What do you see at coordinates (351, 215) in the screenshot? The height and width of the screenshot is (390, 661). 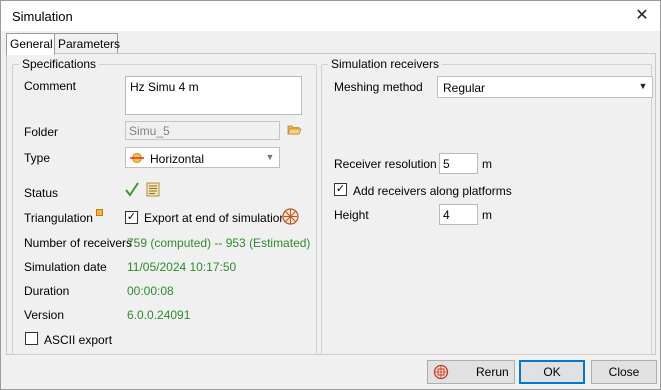 I see `height-label: Height` at bounding box center [351, 215].